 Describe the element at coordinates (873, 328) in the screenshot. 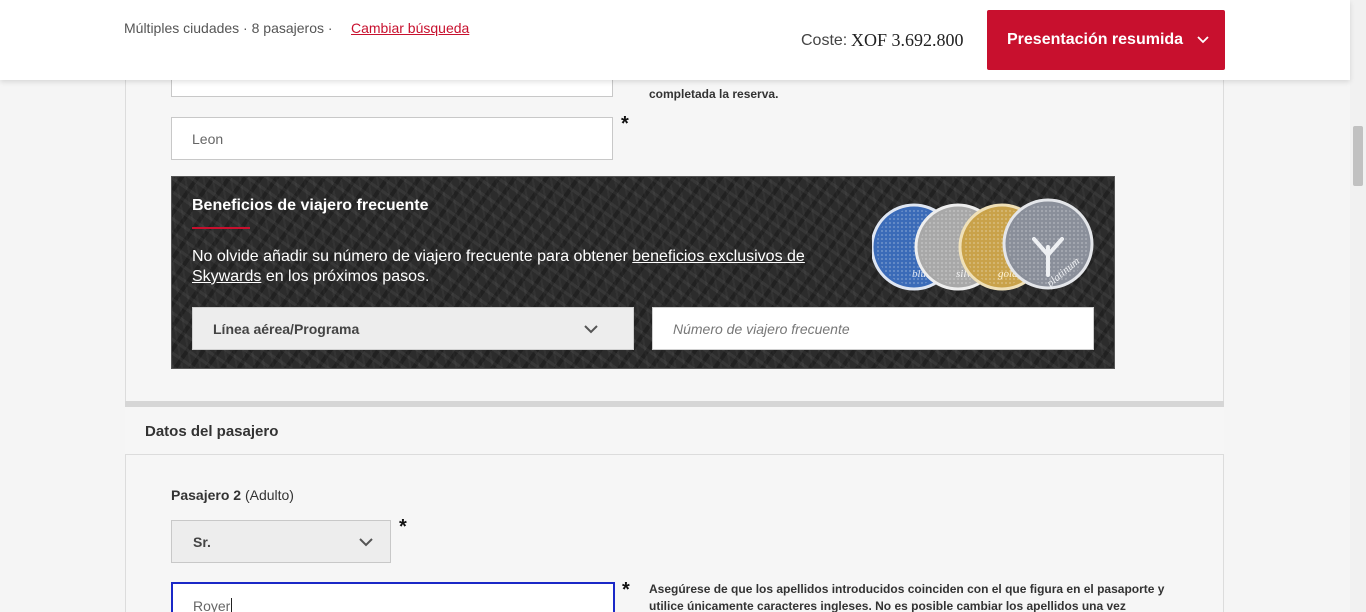

I see `frequent-flyer-number-input: Número de viajero frecuente` at that location.